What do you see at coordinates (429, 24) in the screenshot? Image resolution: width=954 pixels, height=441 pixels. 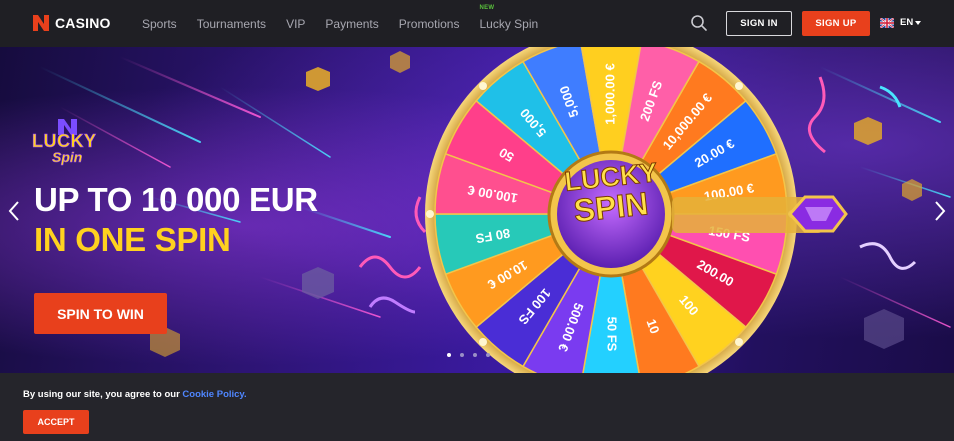 I see `nav-item-promotions: Promotions` at bounding box center [429, 24].